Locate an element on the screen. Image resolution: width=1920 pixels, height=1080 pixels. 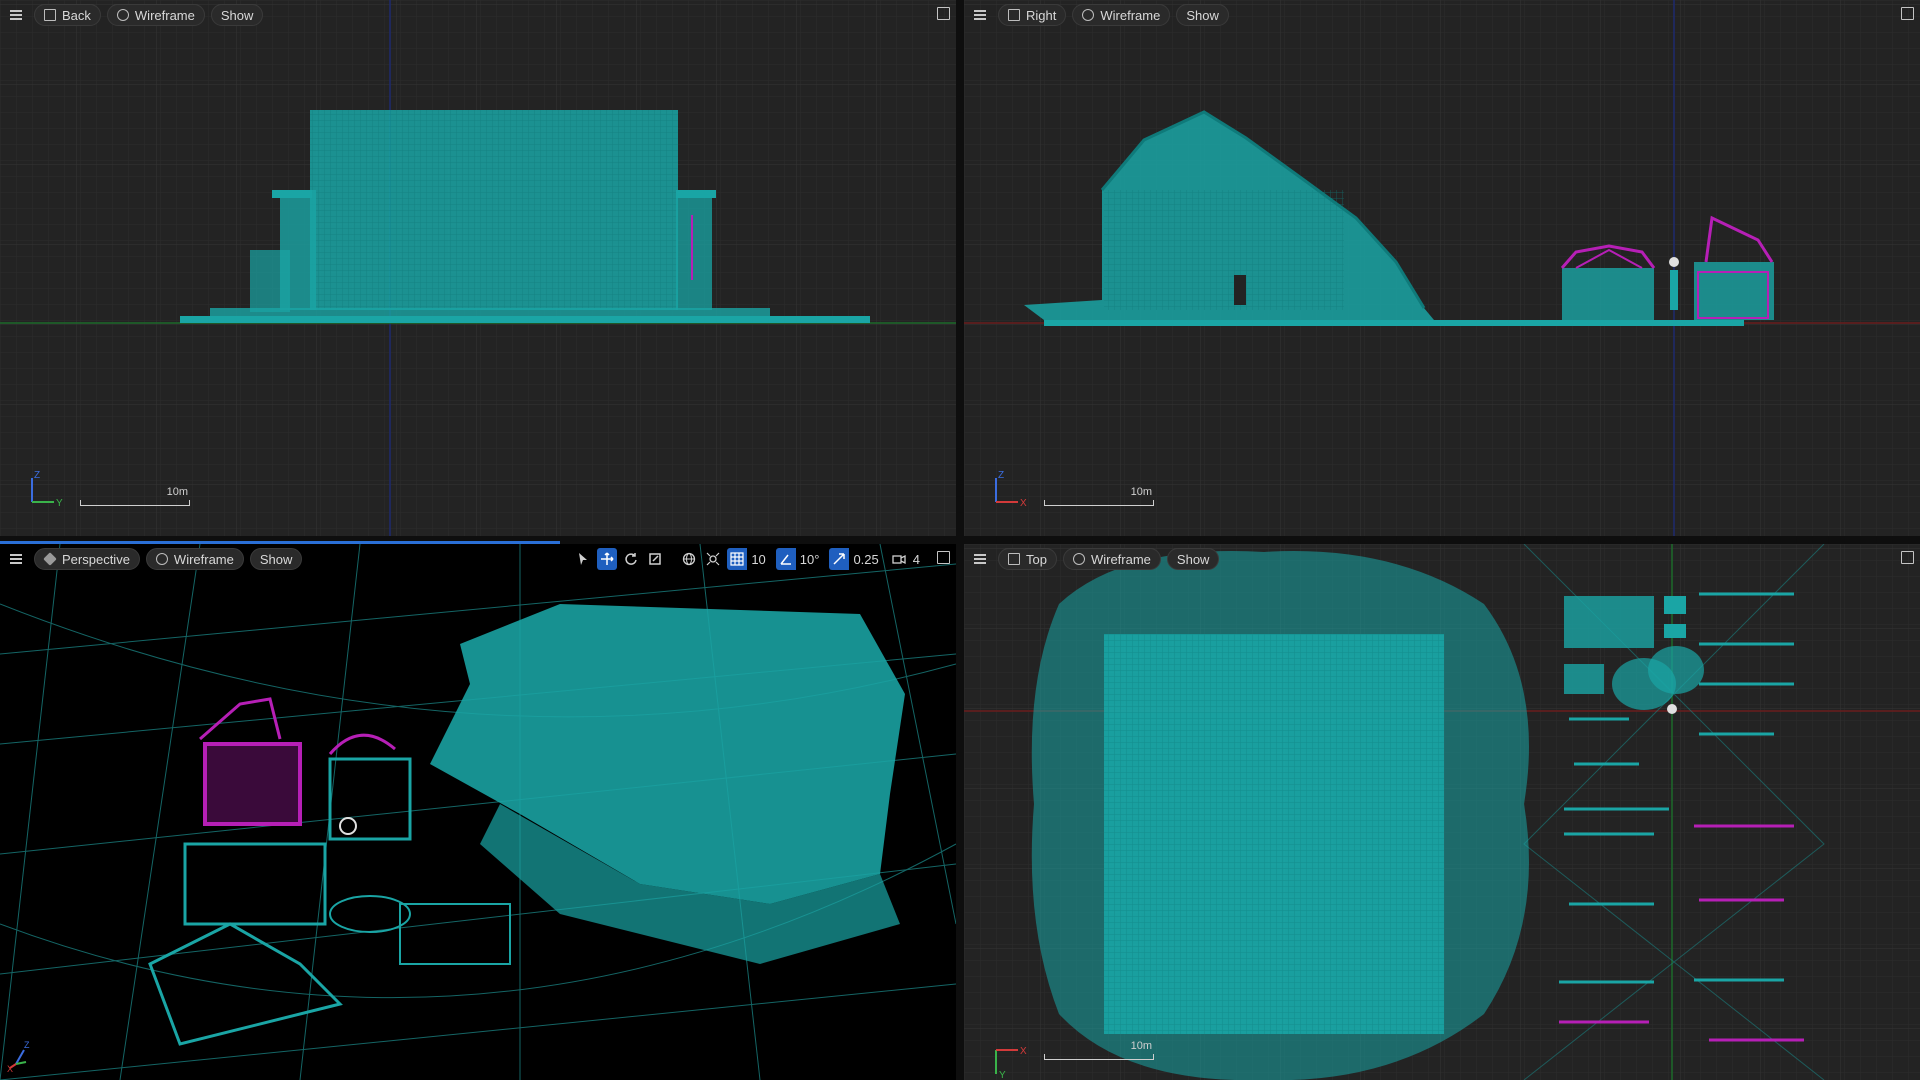
camera-icon is located at coordinates (899, 559).